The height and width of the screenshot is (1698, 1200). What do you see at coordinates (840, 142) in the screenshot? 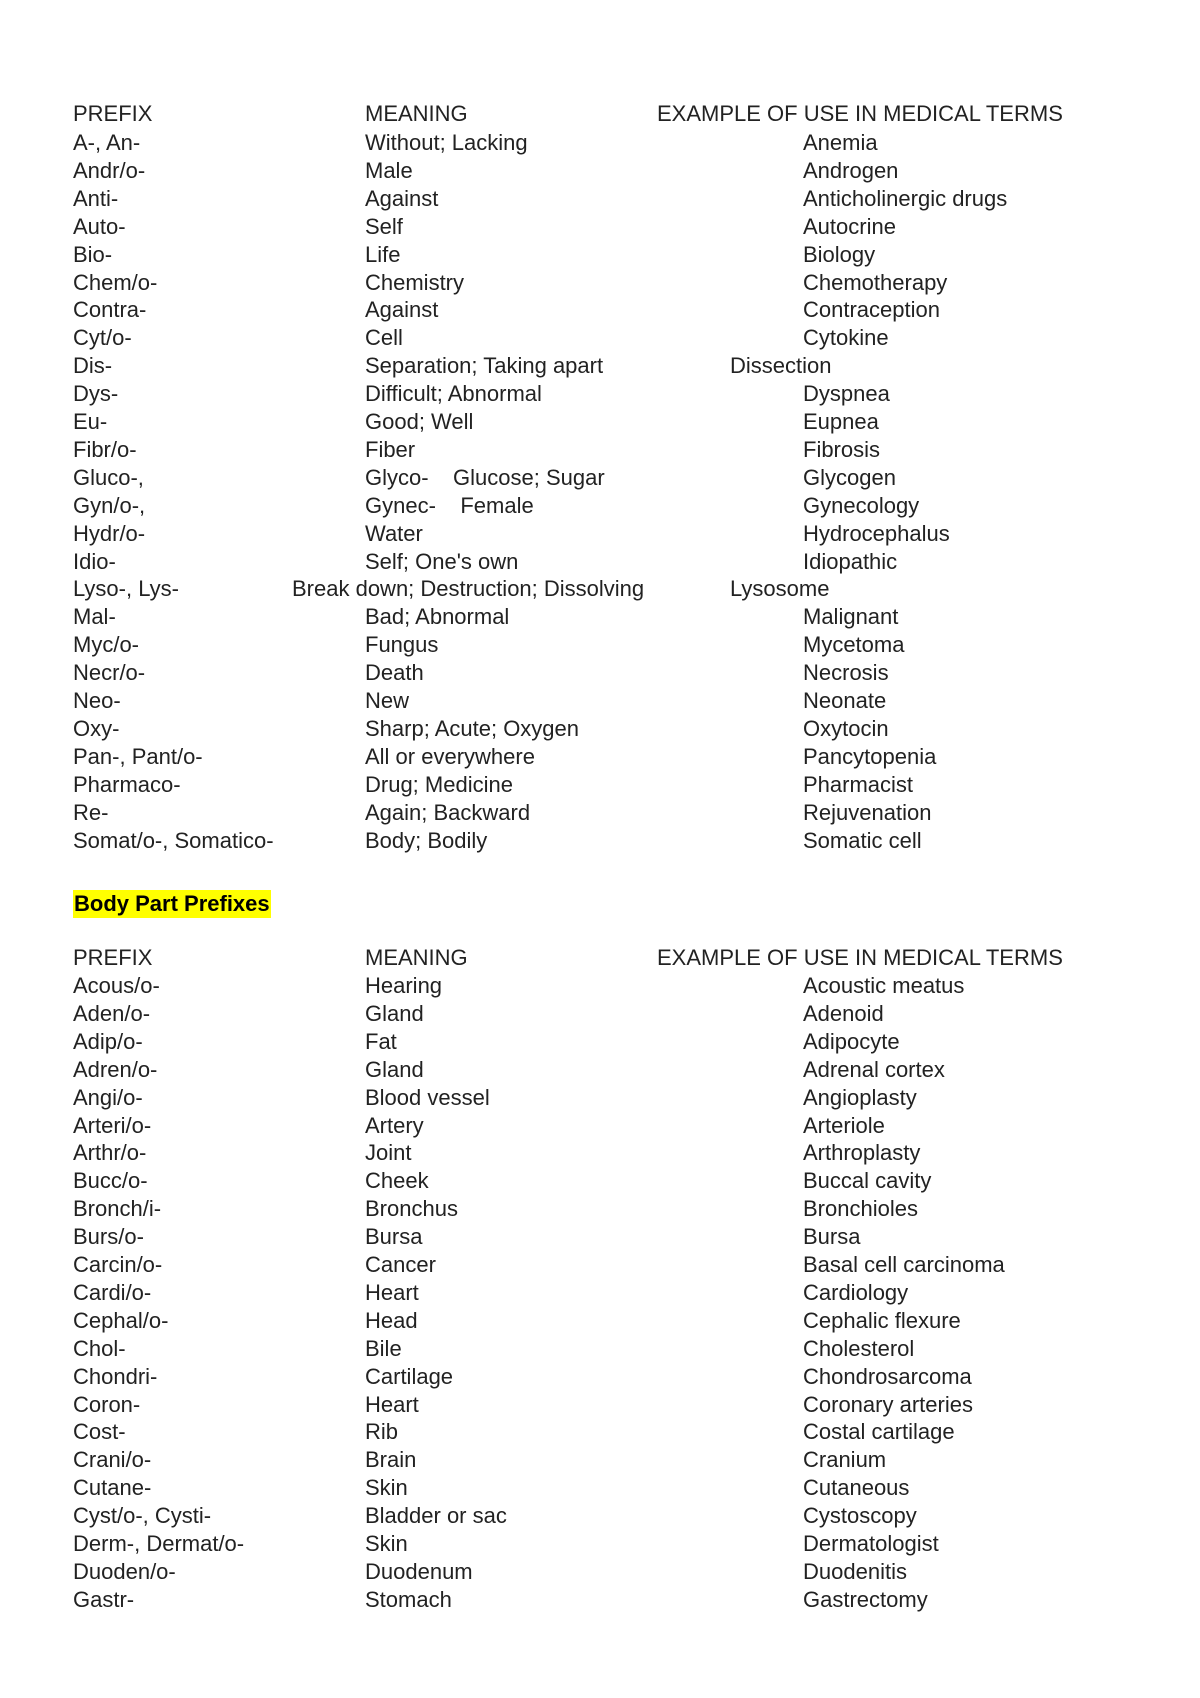
I see `example-cell: Anemia` at bounding box center [840, 142].